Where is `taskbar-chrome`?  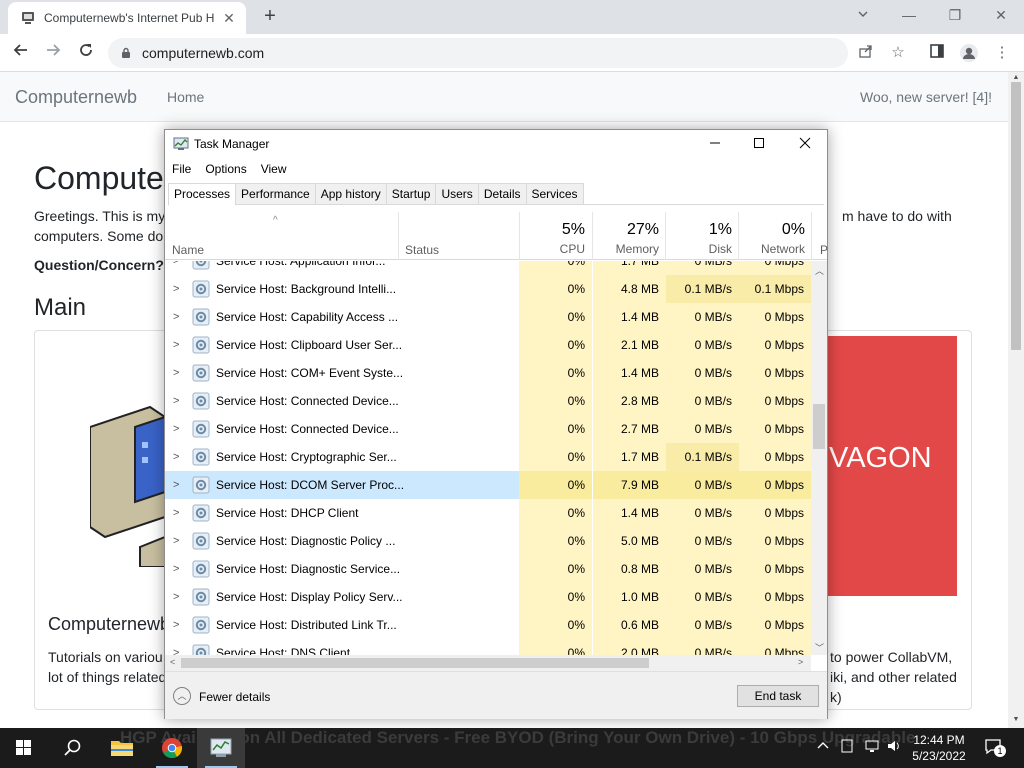
taskbar-chrome is located at coordinates (172, 748).